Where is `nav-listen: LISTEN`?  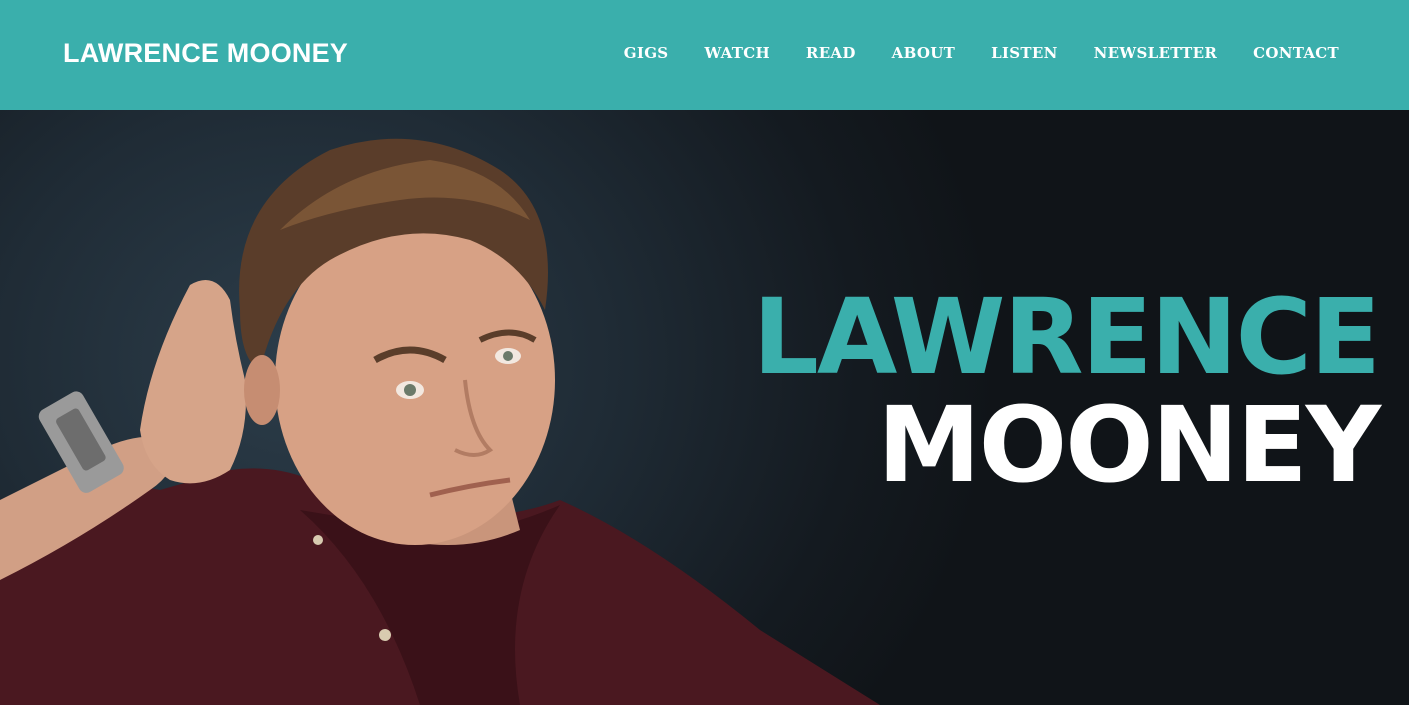
nav-listen: LISTEN is located at coordinates (1024, 53).